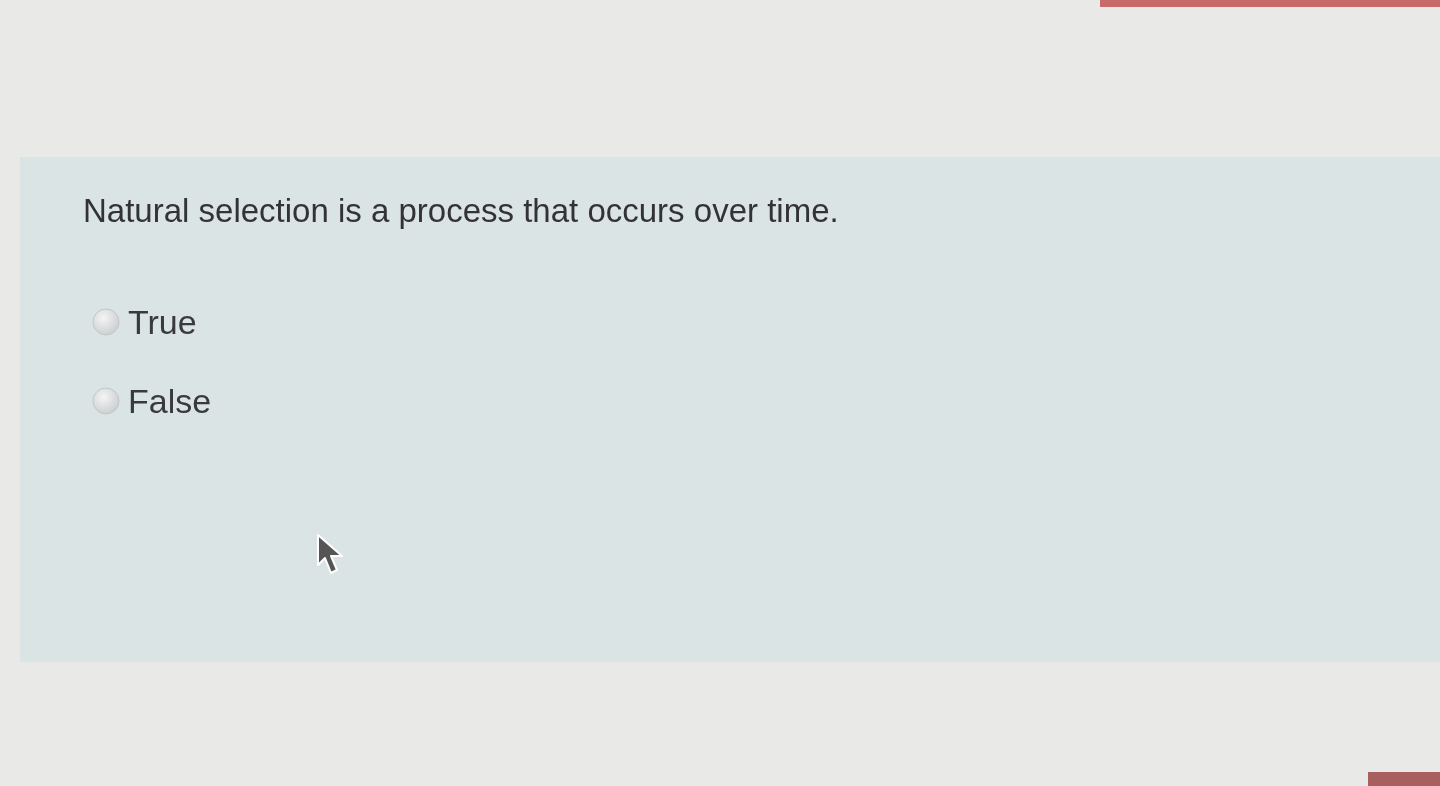 Image resolution: width=1440 pixels, height=786 pixels. Describe the element at coordinates (170, 401) in the screenshot. I see `option-label: False` at that location.